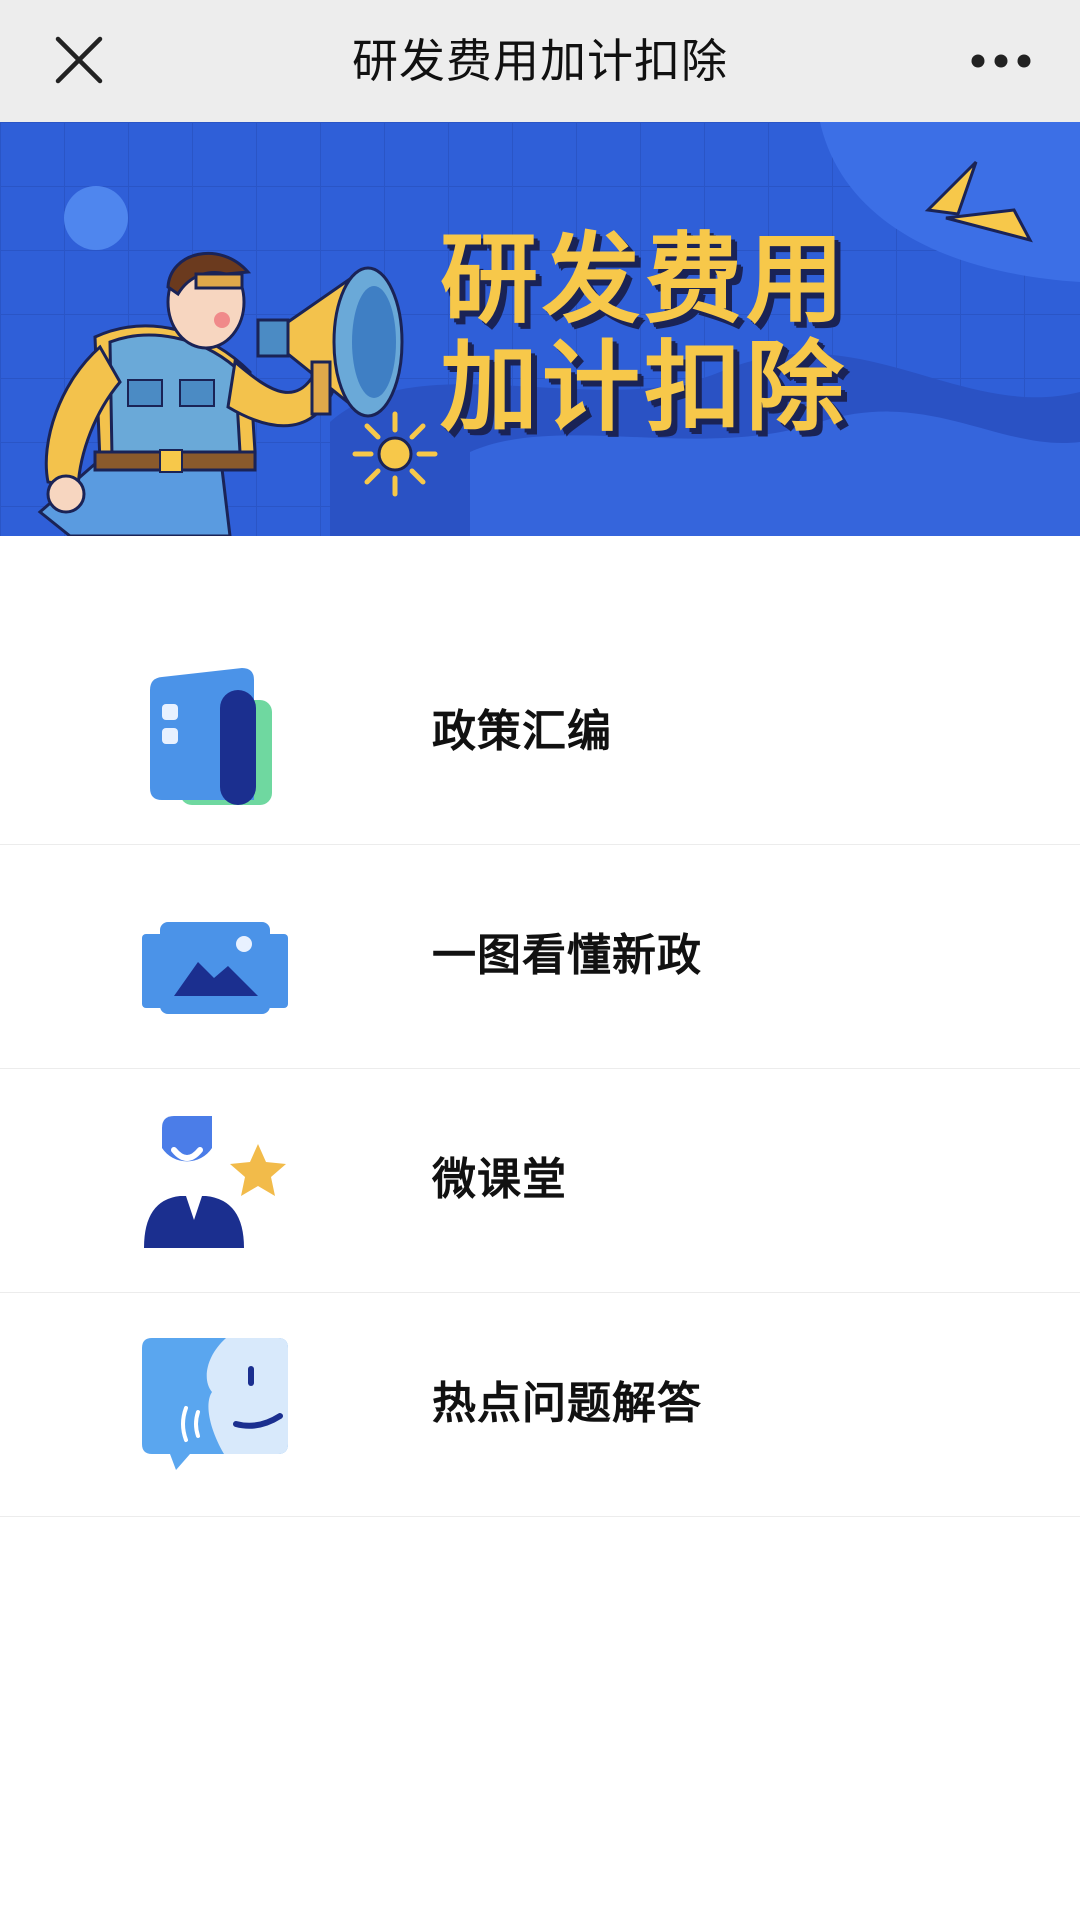  I want to click on menu-item-micro-class: 微课堂, so click(540, 1180).